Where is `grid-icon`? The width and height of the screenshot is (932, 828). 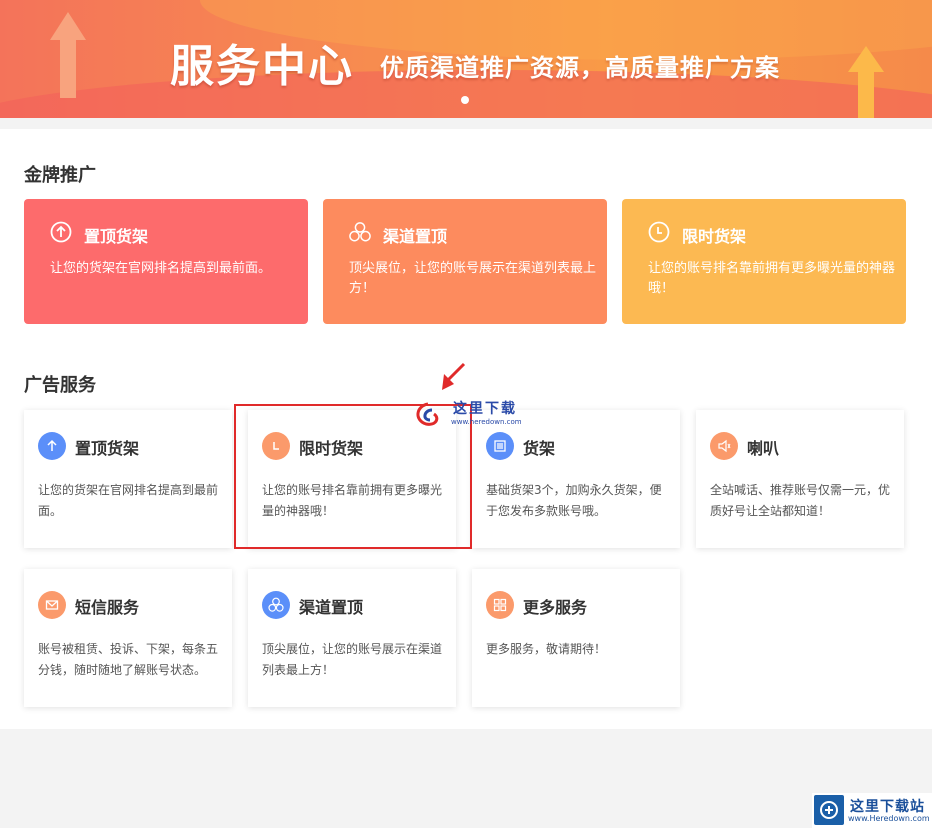
grid-icon is located at coordinates (500, 605).